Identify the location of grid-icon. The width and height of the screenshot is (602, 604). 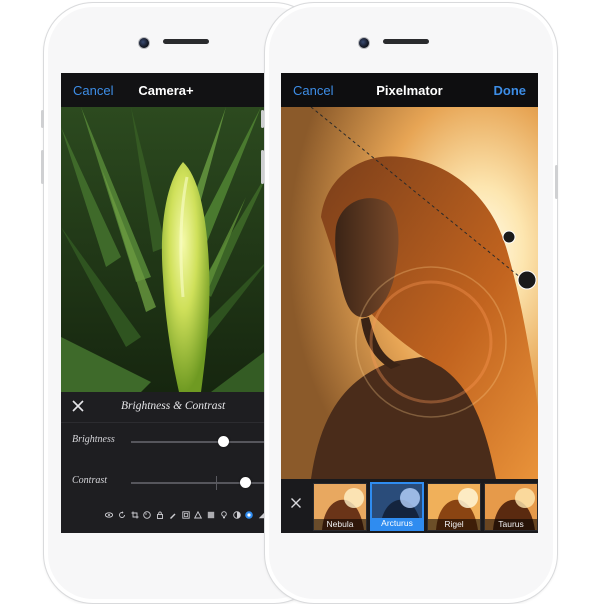
(211, 515).